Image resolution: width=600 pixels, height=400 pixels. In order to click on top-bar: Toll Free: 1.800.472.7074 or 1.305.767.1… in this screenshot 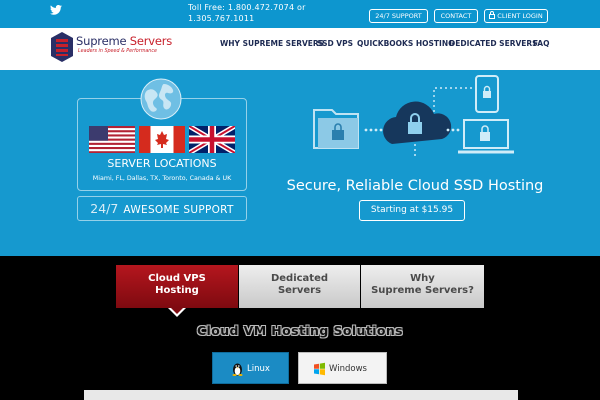, I will do `click(300, 14)`.